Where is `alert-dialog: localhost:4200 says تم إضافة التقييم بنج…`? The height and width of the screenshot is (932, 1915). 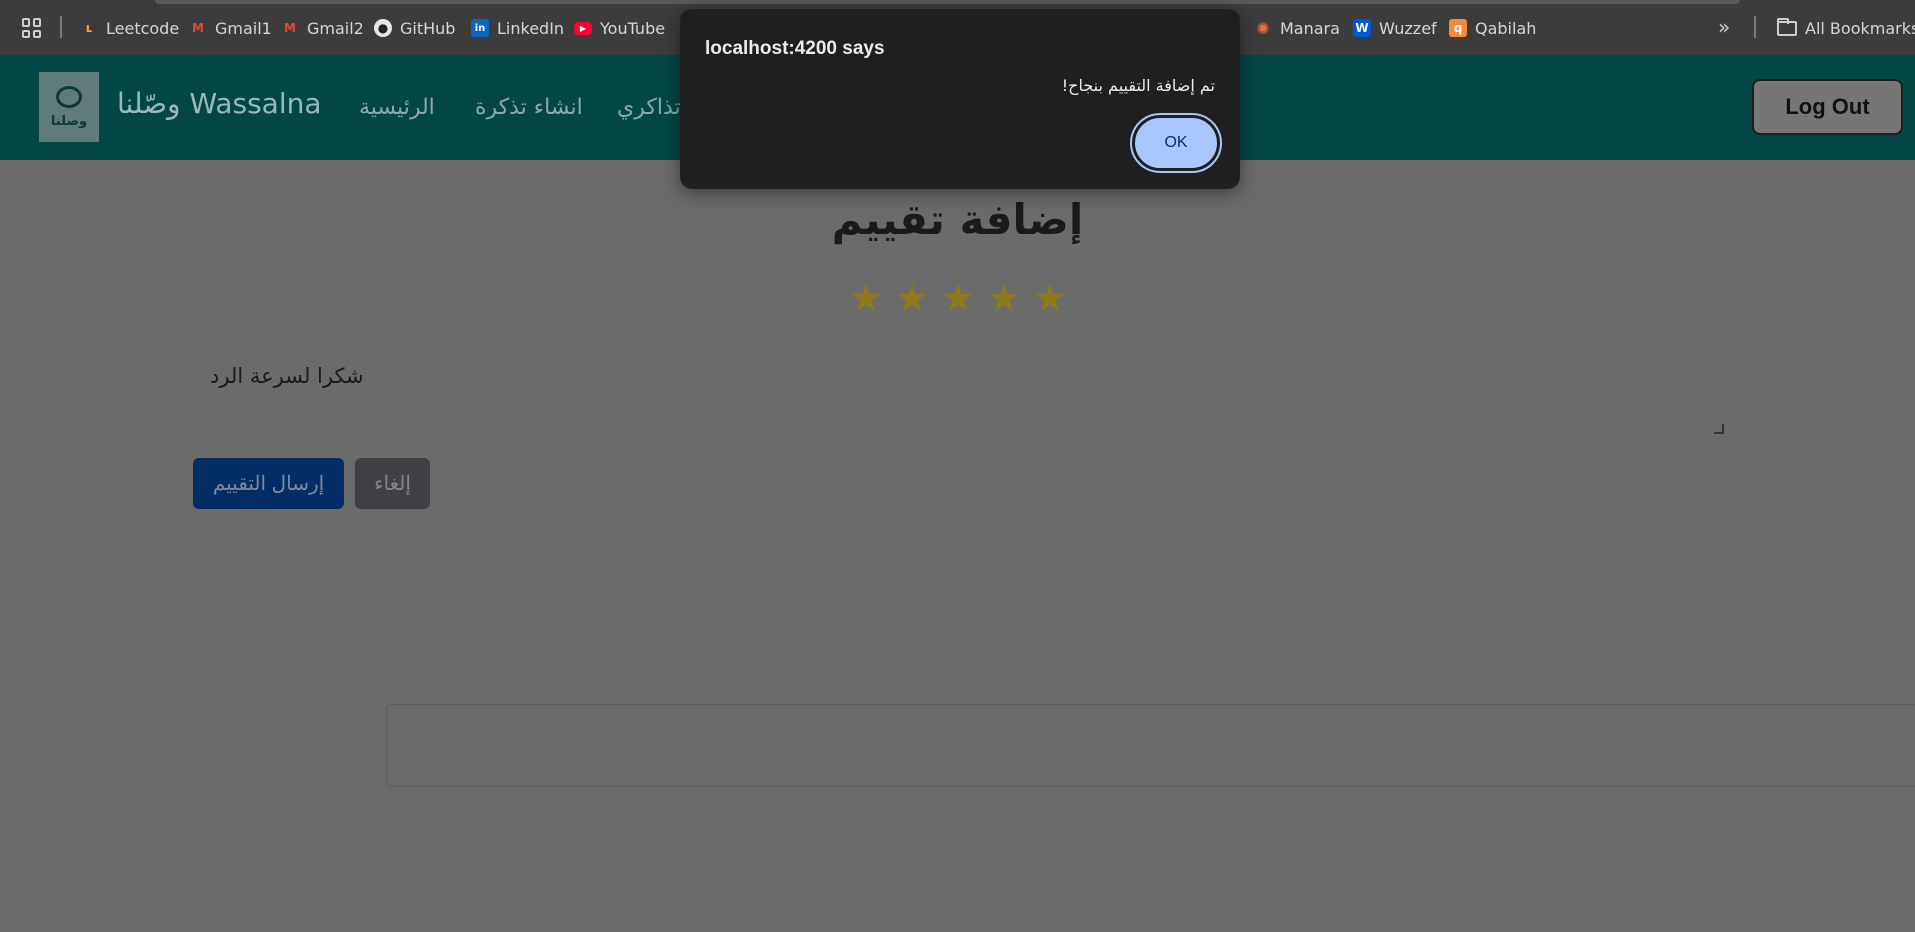 alert-dialog: localhost:4200 says تم إضافة التقييم بنج… is located at coordinates (960, 99).